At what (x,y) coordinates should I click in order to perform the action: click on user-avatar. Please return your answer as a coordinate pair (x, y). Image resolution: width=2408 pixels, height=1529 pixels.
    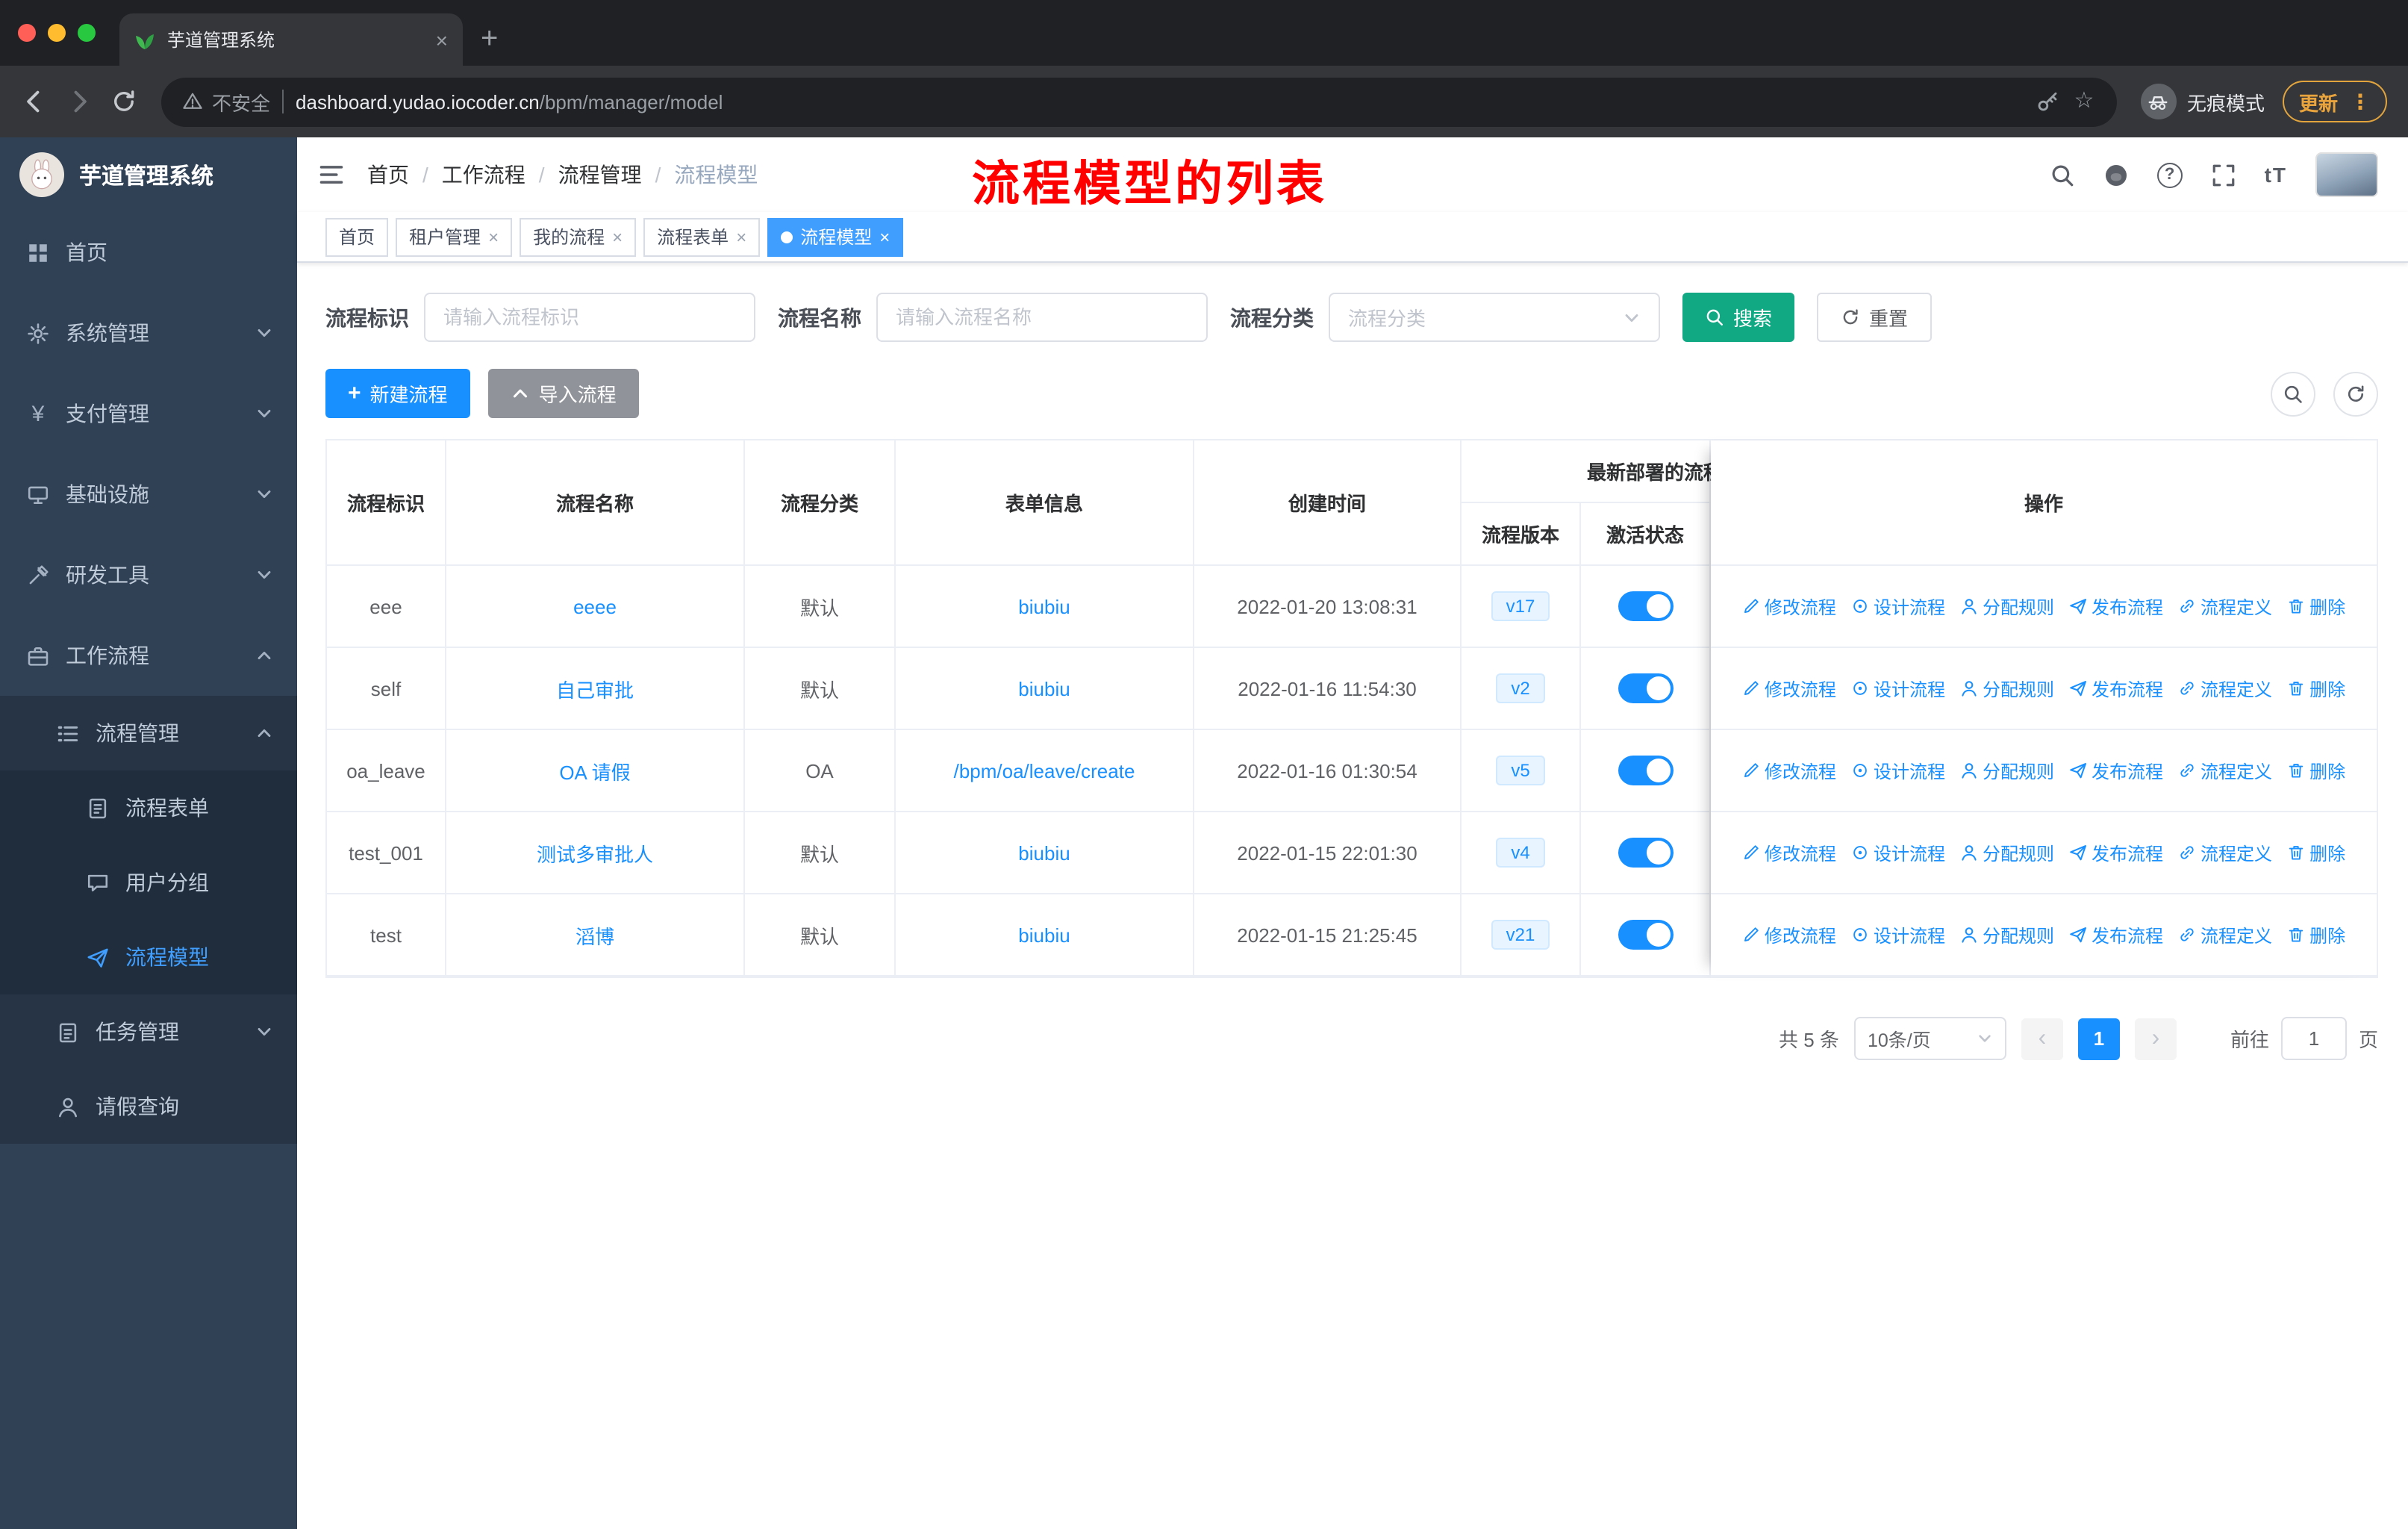
    Looking at the image, I should click on (2346, 175).